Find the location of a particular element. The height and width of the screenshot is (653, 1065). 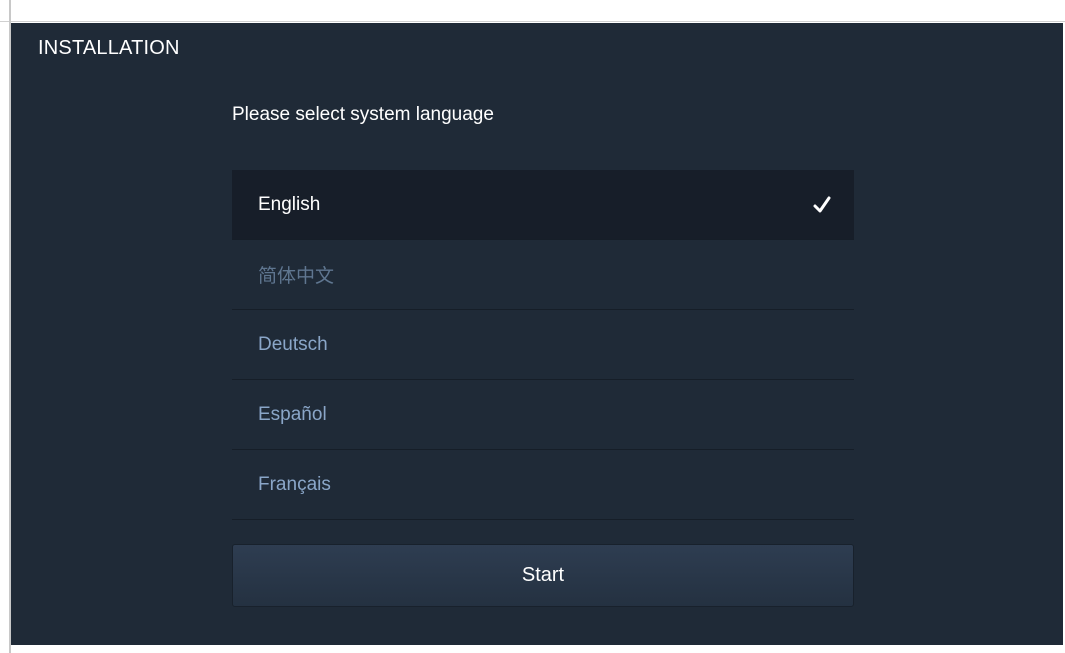

language-label: Français is located at coordinates (294, 484).